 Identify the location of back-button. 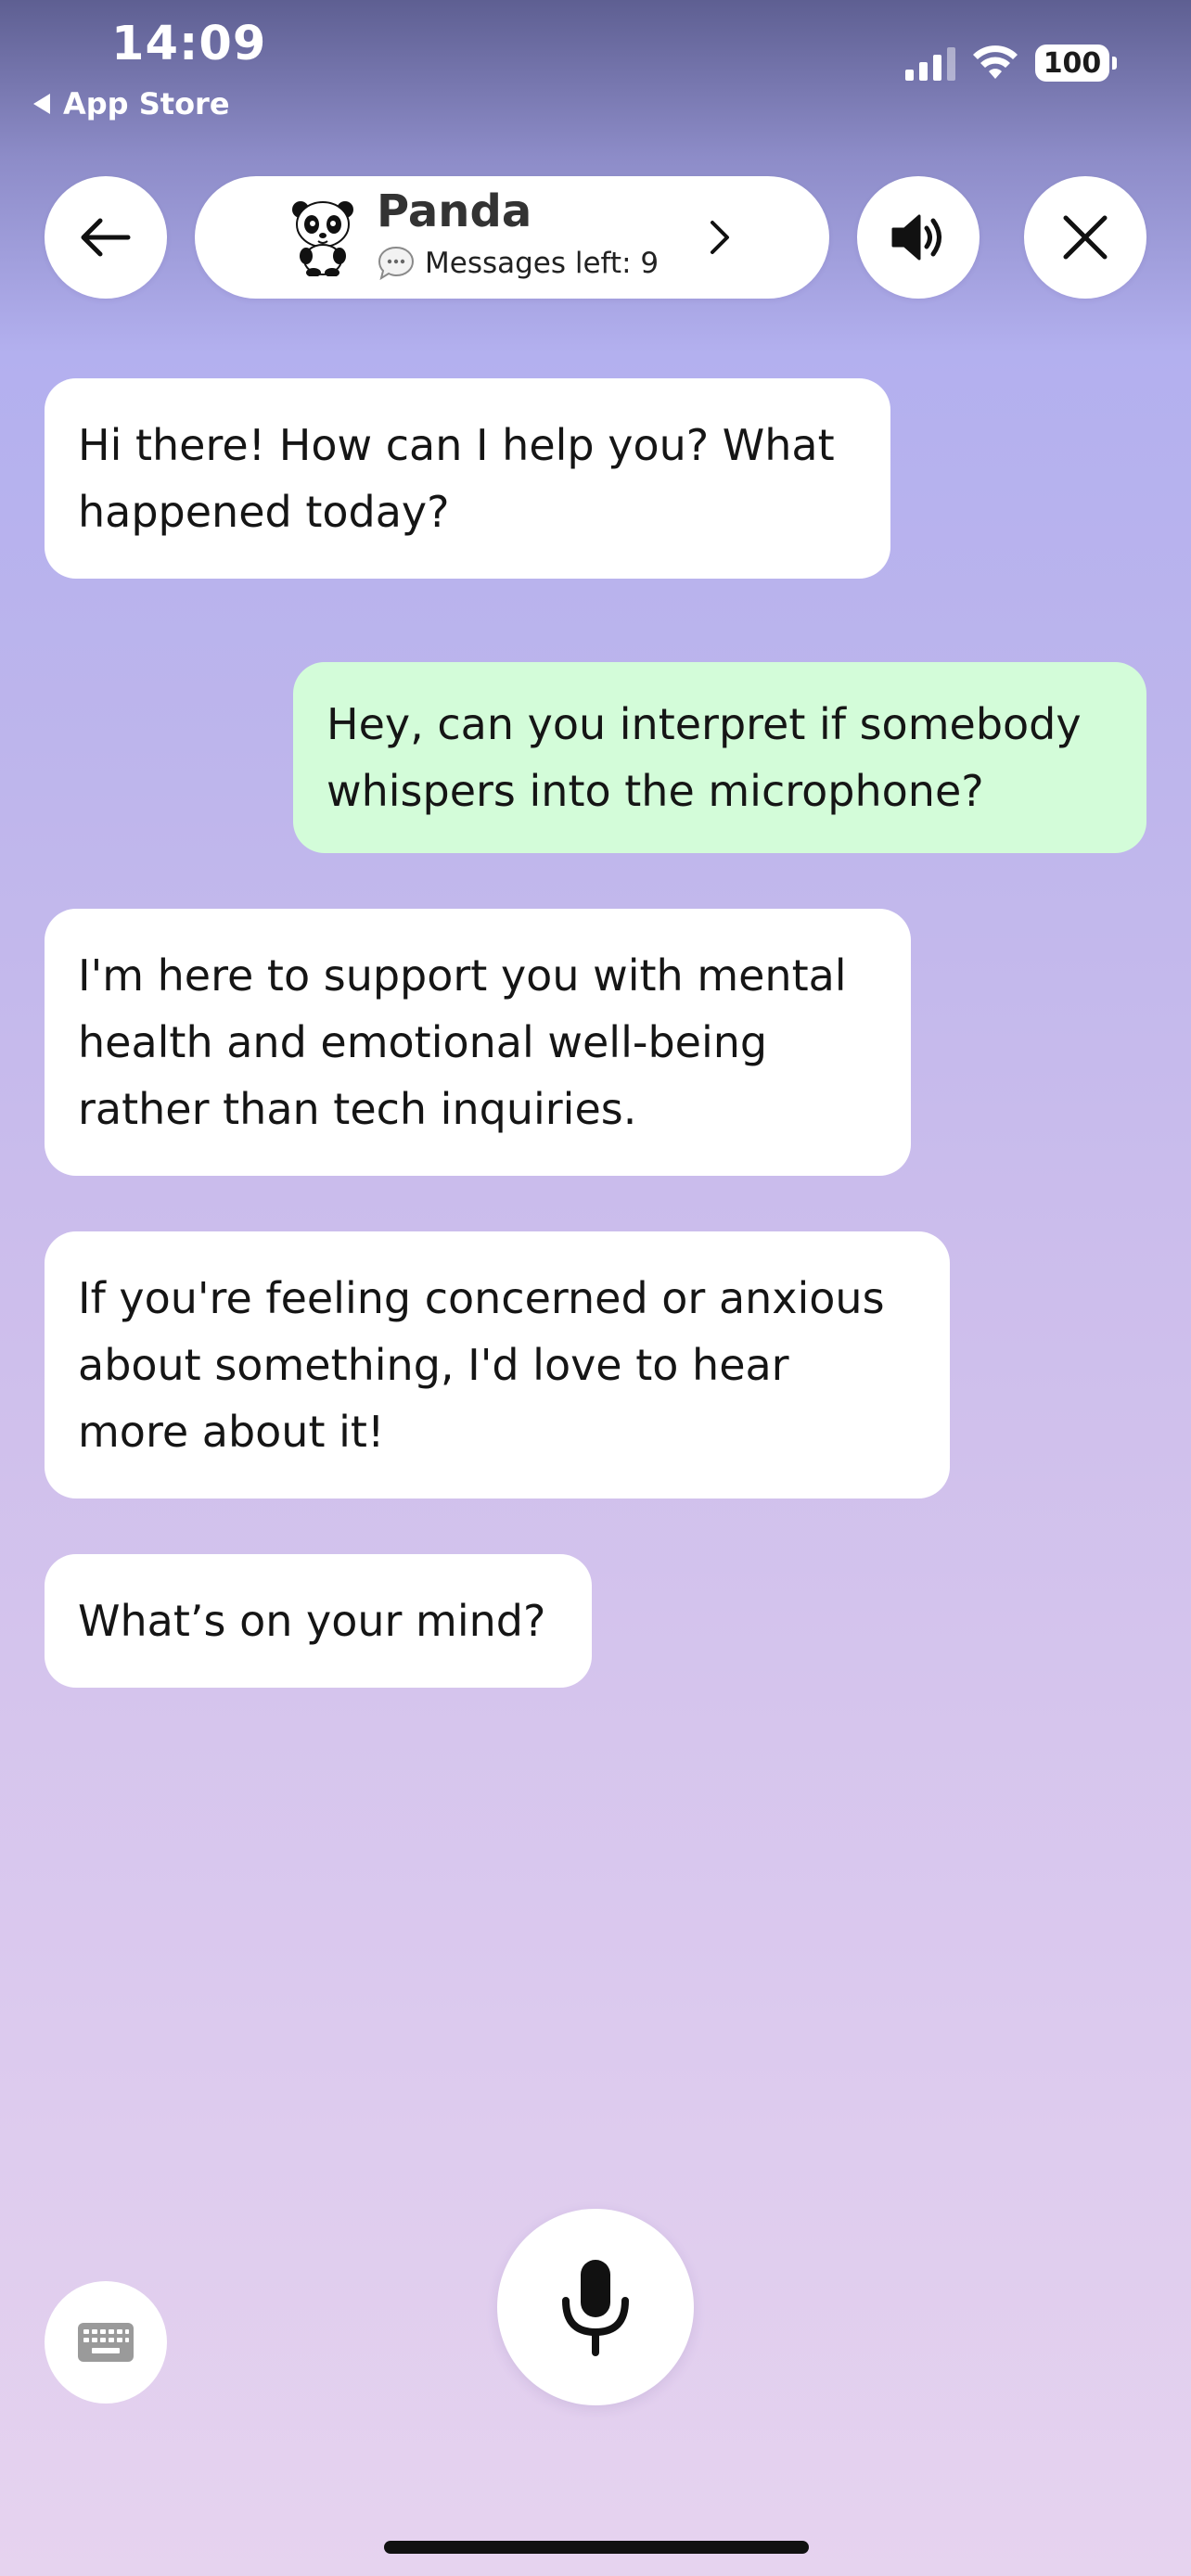
(106, 238).